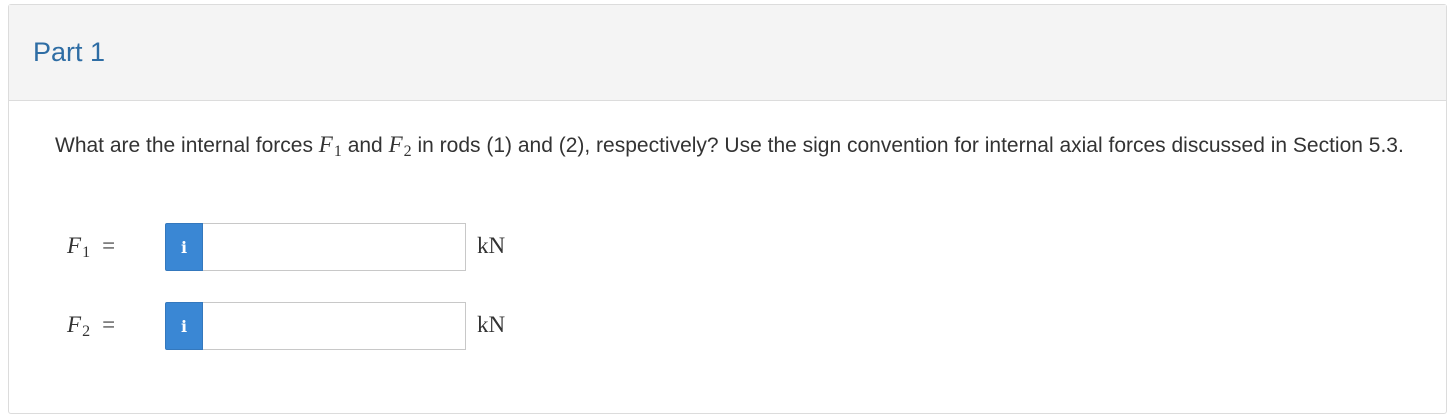  I want to click on force-symbol-2: F2, so click(400, 146).